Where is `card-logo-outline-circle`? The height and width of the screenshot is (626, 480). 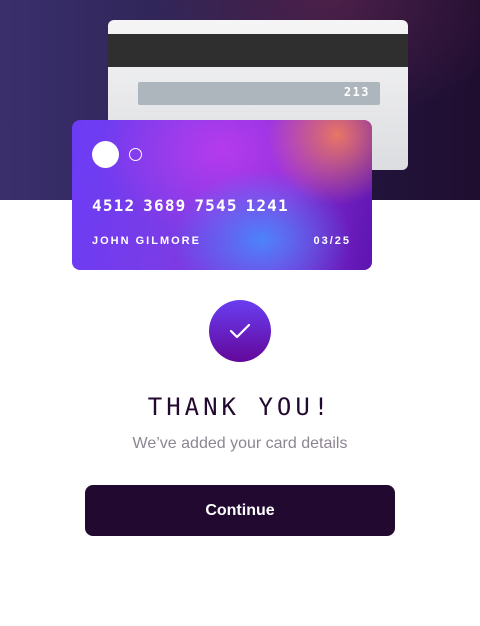 card-logo-outline-circle is located at coordinates (135, 154).